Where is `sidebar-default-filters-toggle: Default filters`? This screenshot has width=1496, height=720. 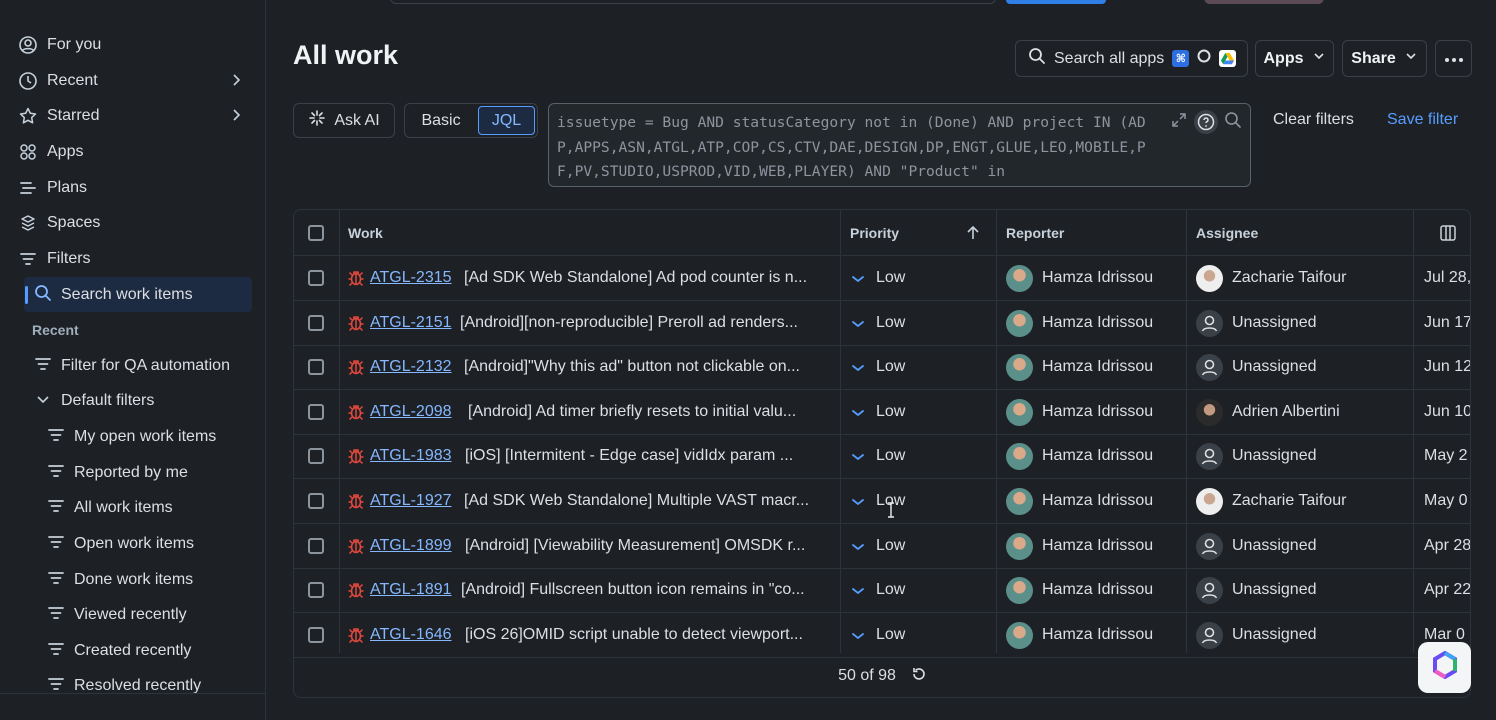 sidebar-default-filters-toggle: Default filters is located at coordinates (94, 401).